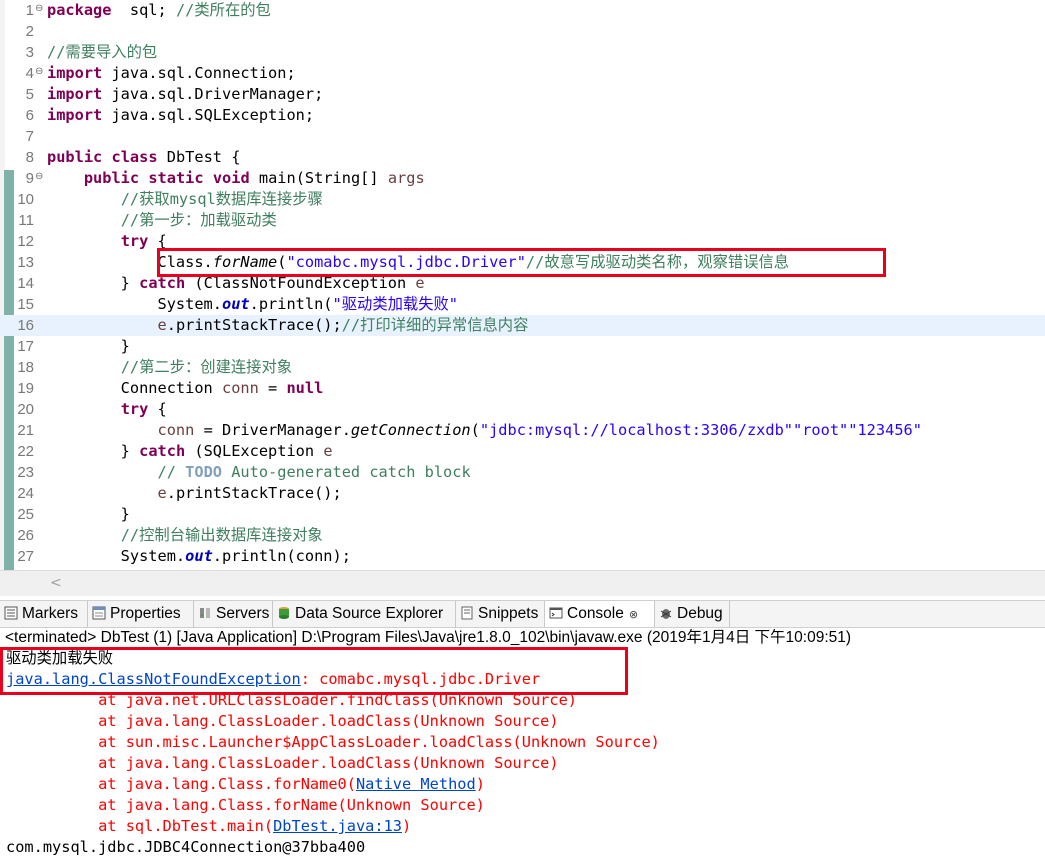 The width and height of the screenshot is (1045, 867). Describe the element at coordinates (259, 472) in the screenshot. I see `code-text: // TODO Auto-generated catch block` at that location.